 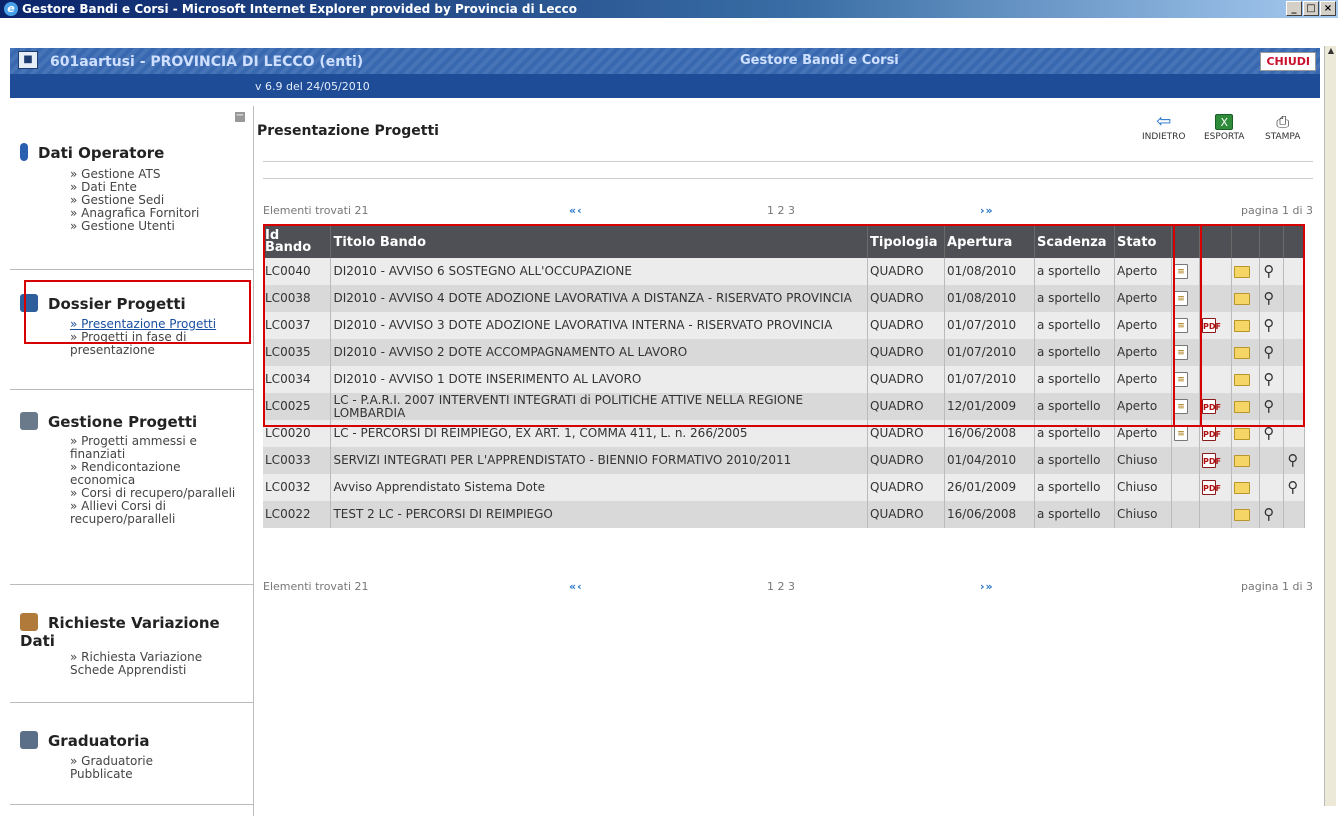 I want to click on window-controls: _ □ ×, so click(x=1311, y=8).